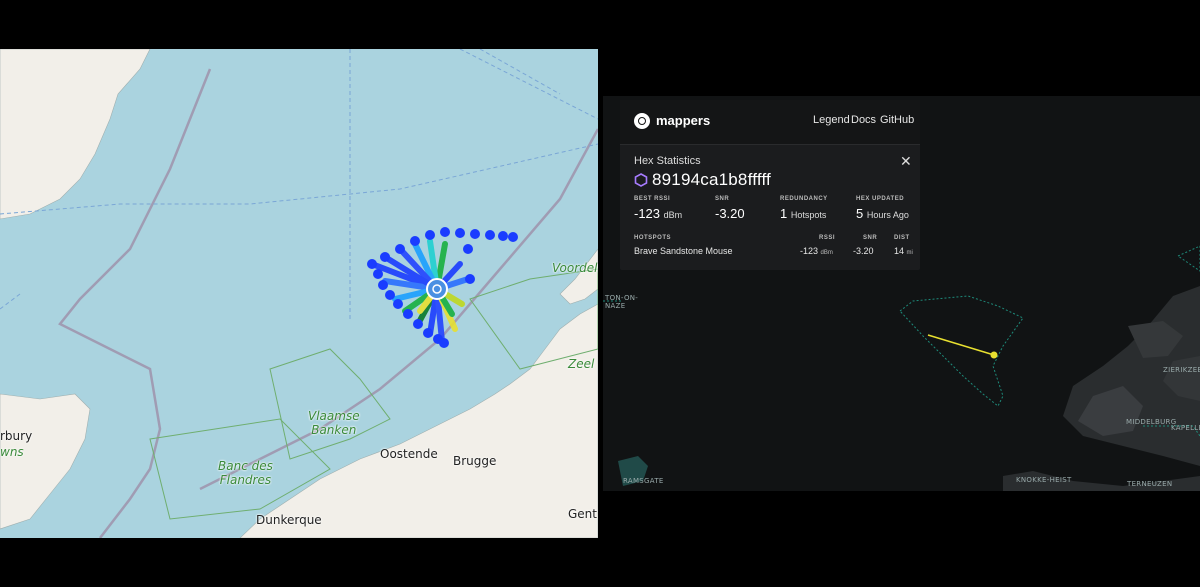 The width and height of the screenshot is (1200, 587). Describe the element at coordinates (870, 238) in the screenshot. I see `snr-column-header: SNR` at that location.